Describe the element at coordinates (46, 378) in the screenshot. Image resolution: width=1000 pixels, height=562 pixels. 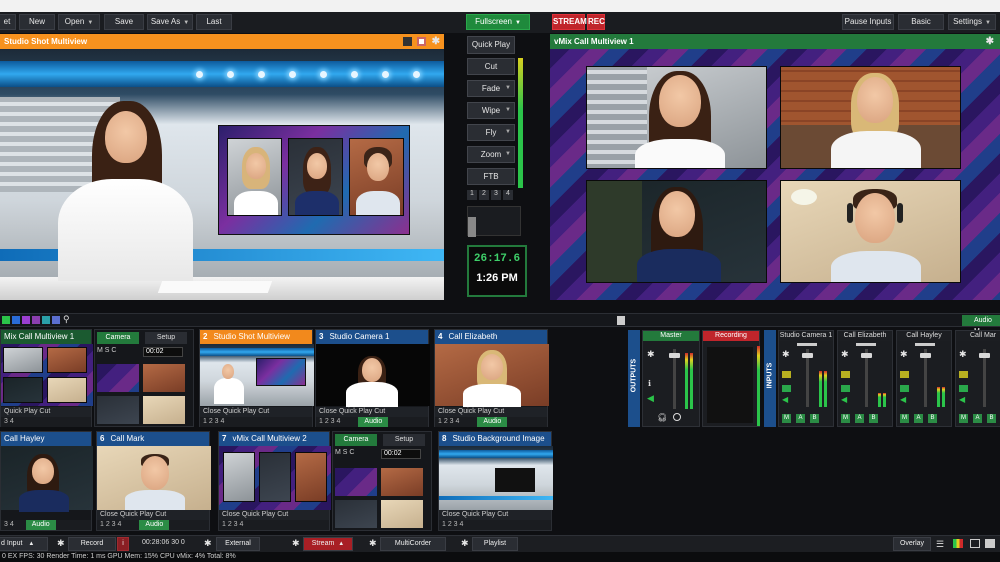
I see `input-tile: Mix Call Multiview 1 Quick Play Cut 3 4` at that location.